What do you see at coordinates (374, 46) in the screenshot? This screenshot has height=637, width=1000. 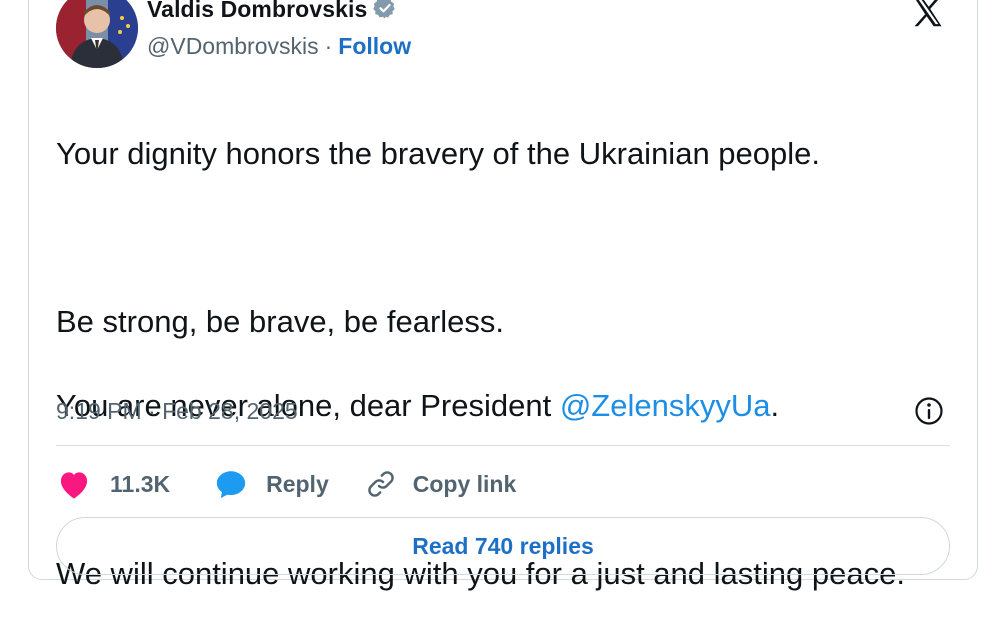 I see `follow-button: Follow` at bounding box center [374, 46].